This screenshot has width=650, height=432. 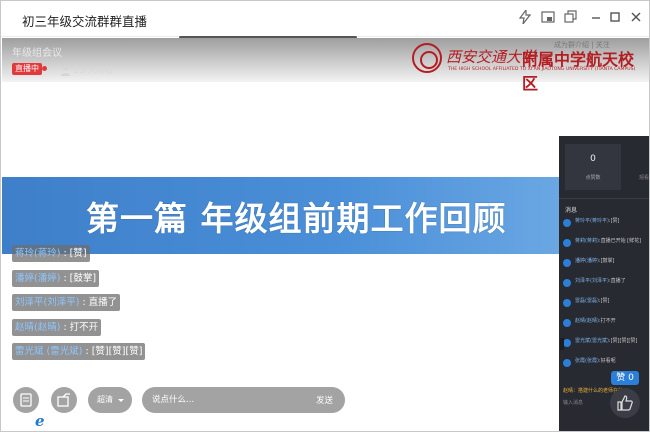 What do you see at coordinates (37, 53) in the screenshot?
I see `meeting-name: 年级组会议` at bounding box center [37, 53].